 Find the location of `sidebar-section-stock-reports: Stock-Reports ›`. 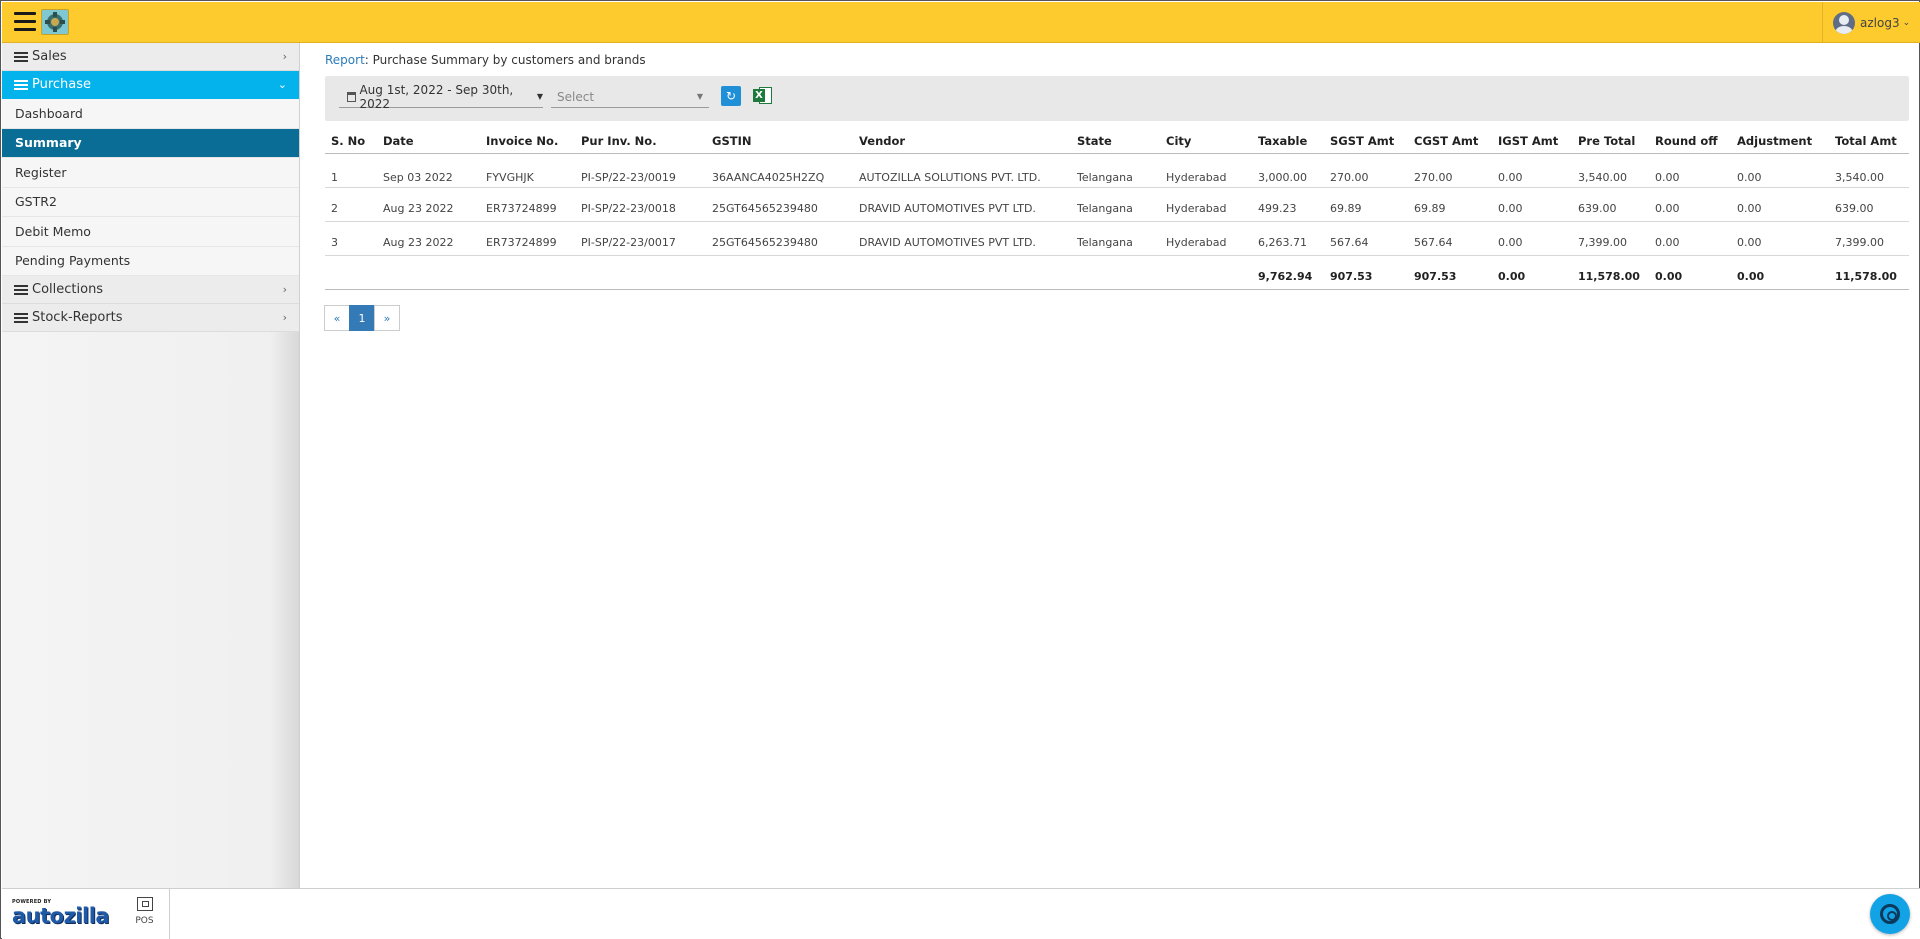

sidebar-section-stock-reports: Stock-Reports › is located at coordinates (150, 318).